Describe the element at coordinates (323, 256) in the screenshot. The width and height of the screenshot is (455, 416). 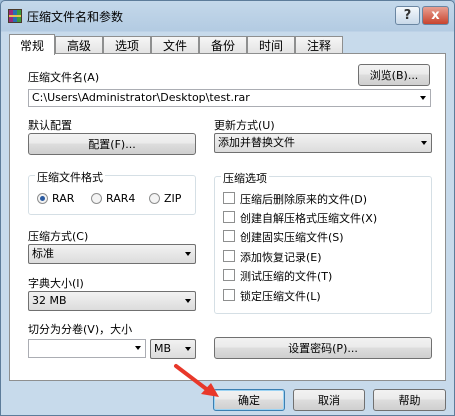
I see `recovery-record-checkbox: 添加恢复记录(E)` at that location.